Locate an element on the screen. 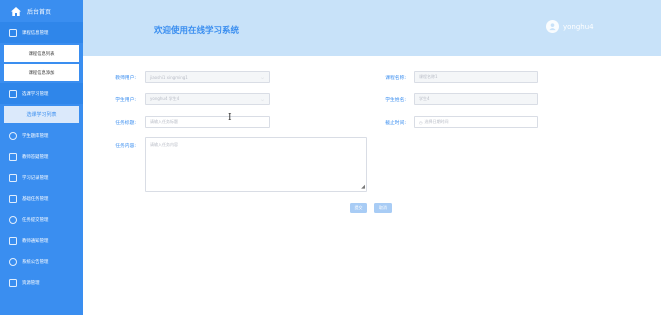 The width and height of the screenshot is (661, 324). sidebar-item-basic-tasks: 基础任务管理 is located at coordinates (41, 198).